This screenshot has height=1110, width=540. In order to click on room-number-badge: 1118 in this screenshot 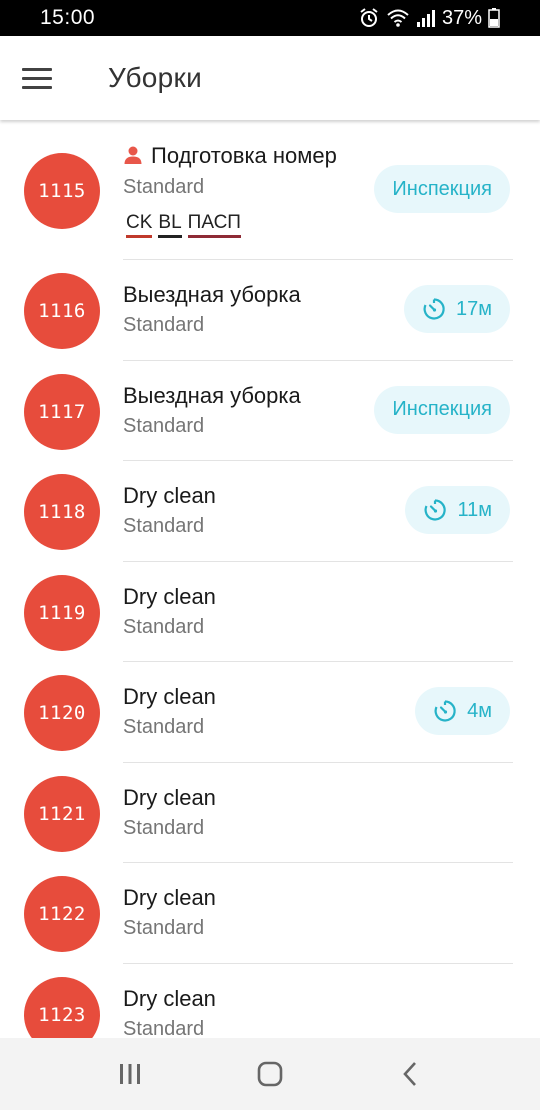, I will do `click(62, 512)`.